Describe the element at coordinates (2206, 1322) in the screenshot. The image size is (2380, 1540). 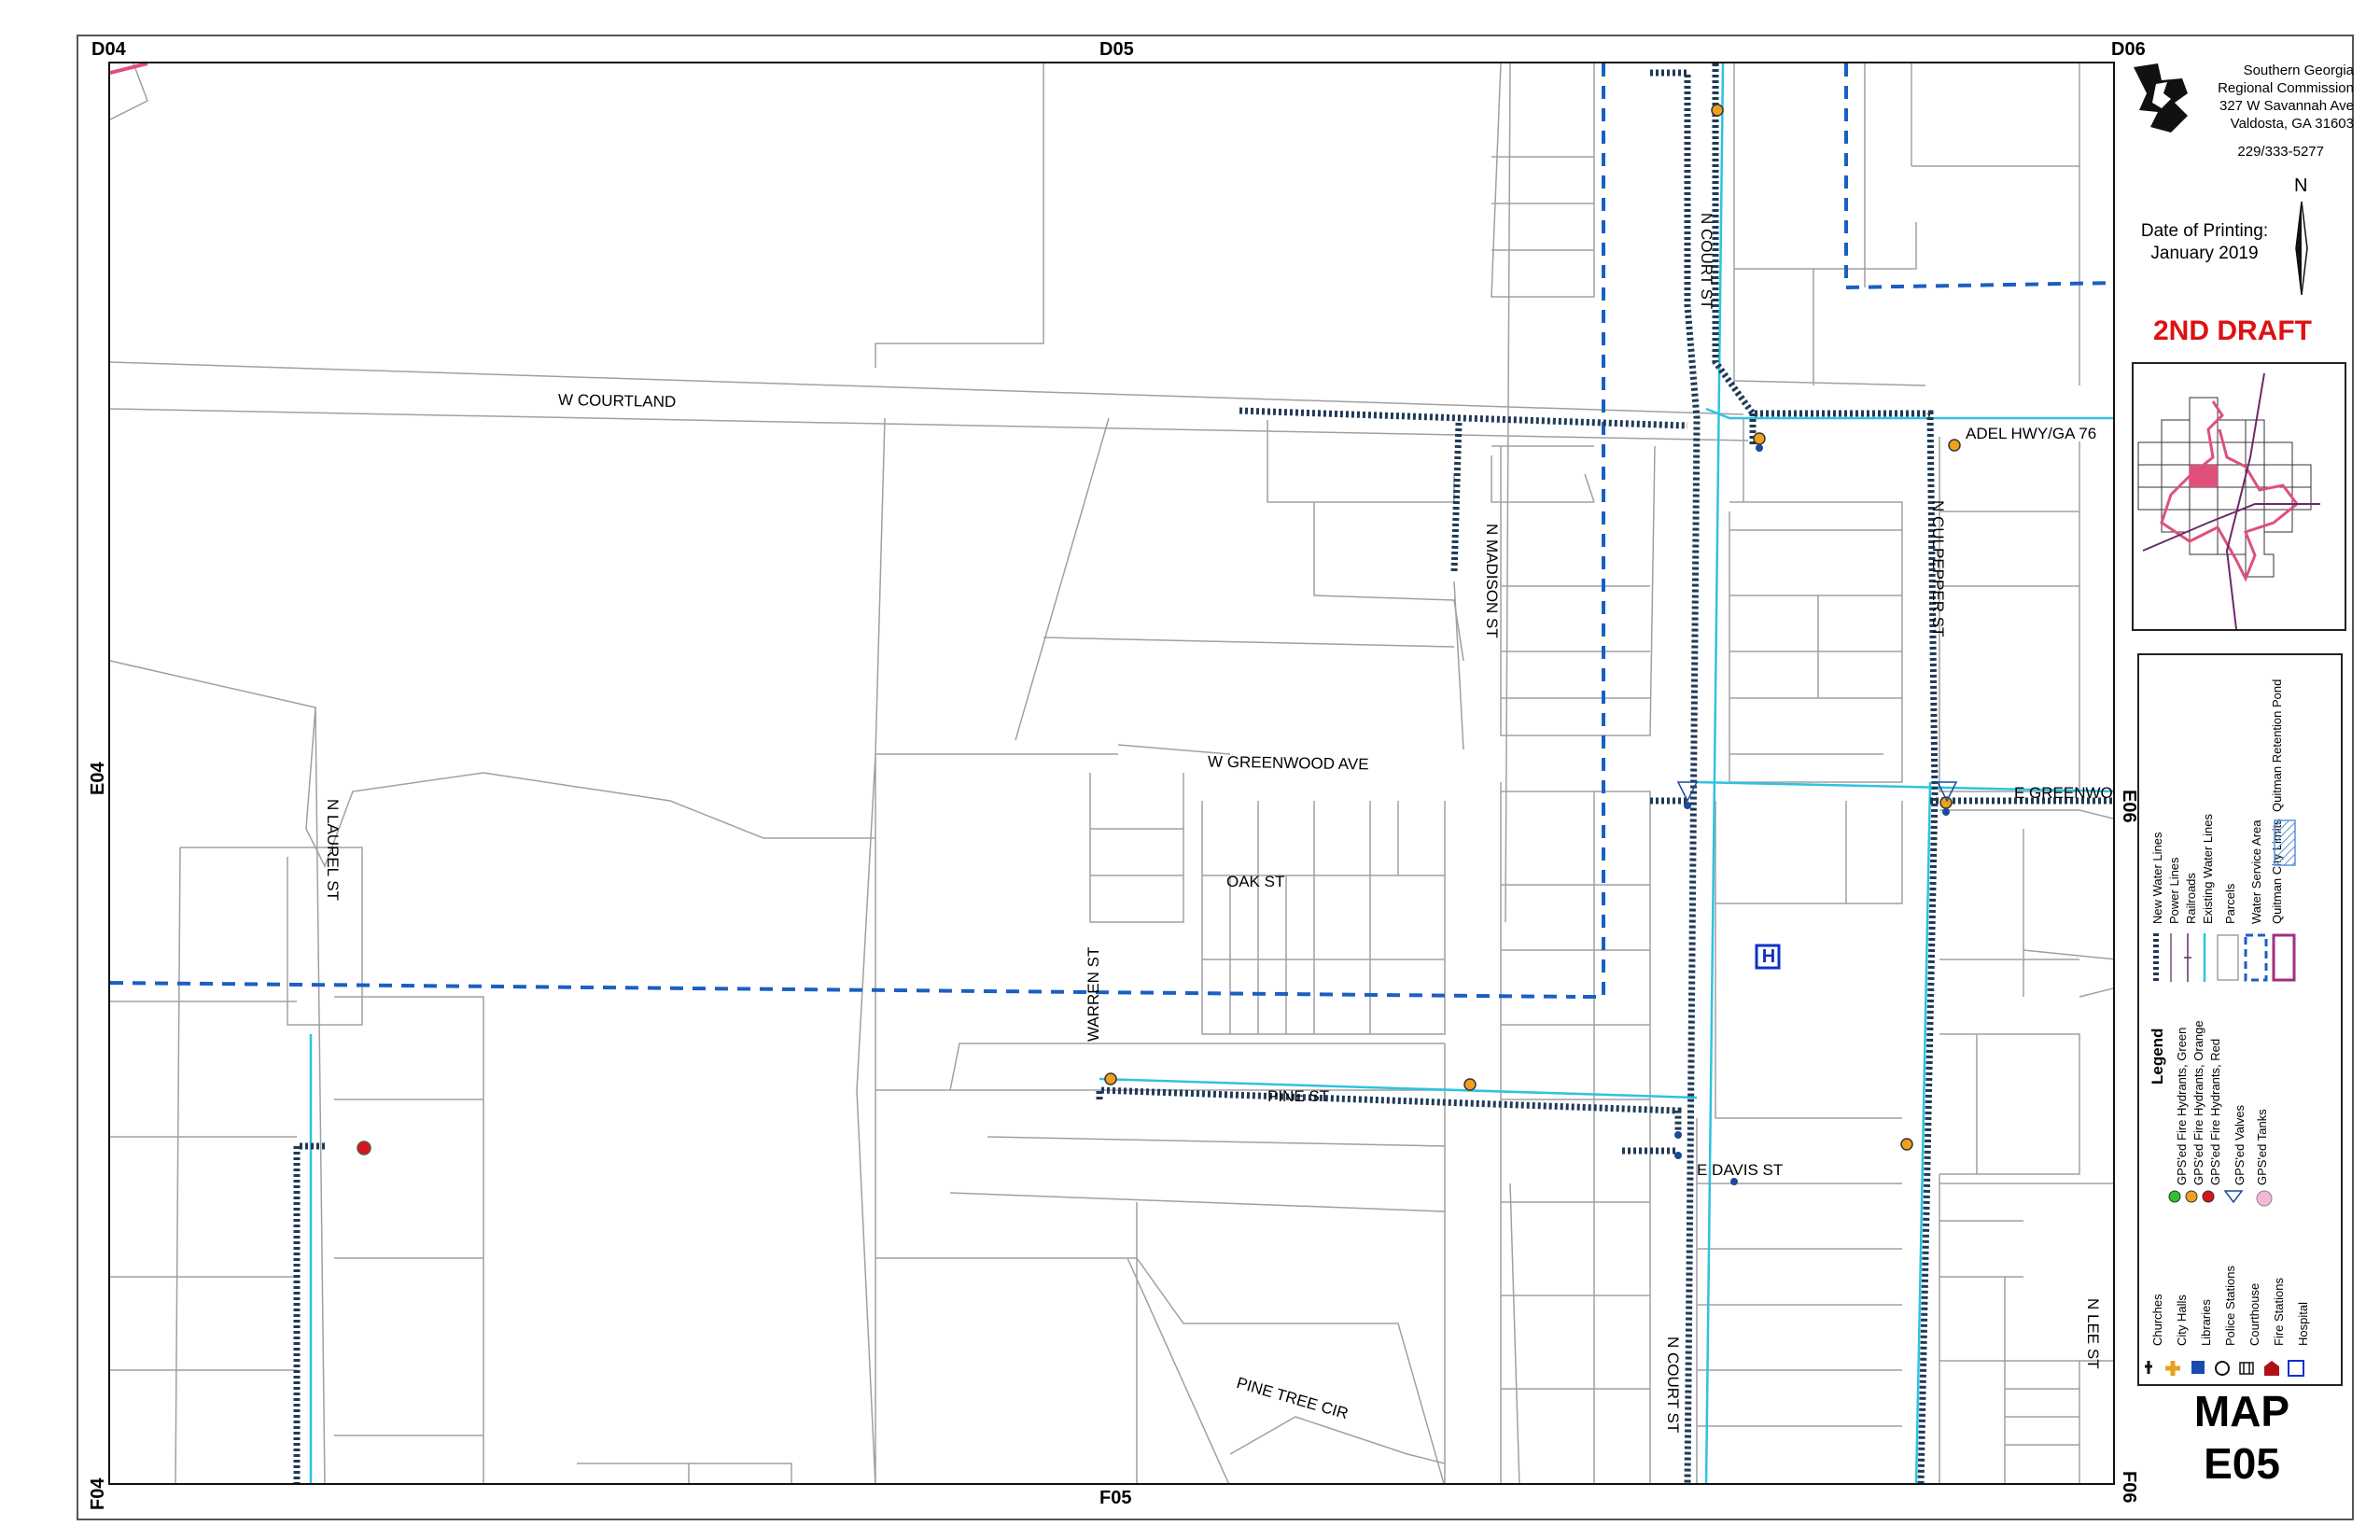
I see `legend-libraries: Libraries` at that location.